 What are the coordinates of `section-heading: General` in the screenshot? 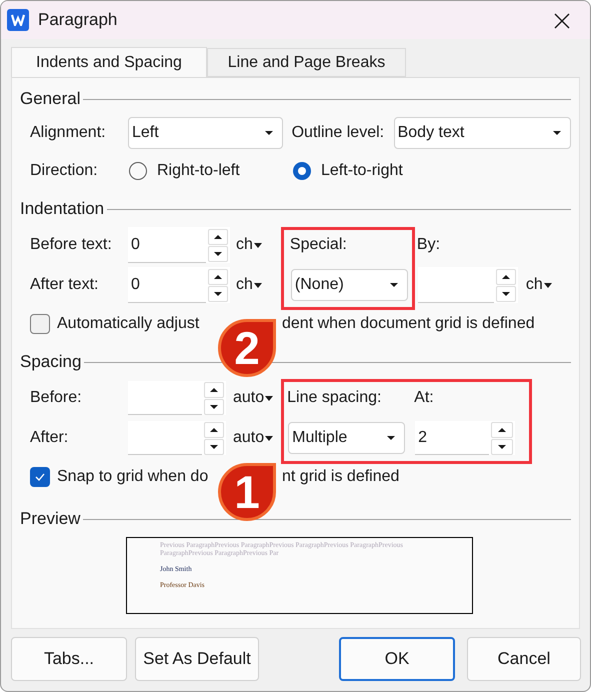 It's located at (51, 99).